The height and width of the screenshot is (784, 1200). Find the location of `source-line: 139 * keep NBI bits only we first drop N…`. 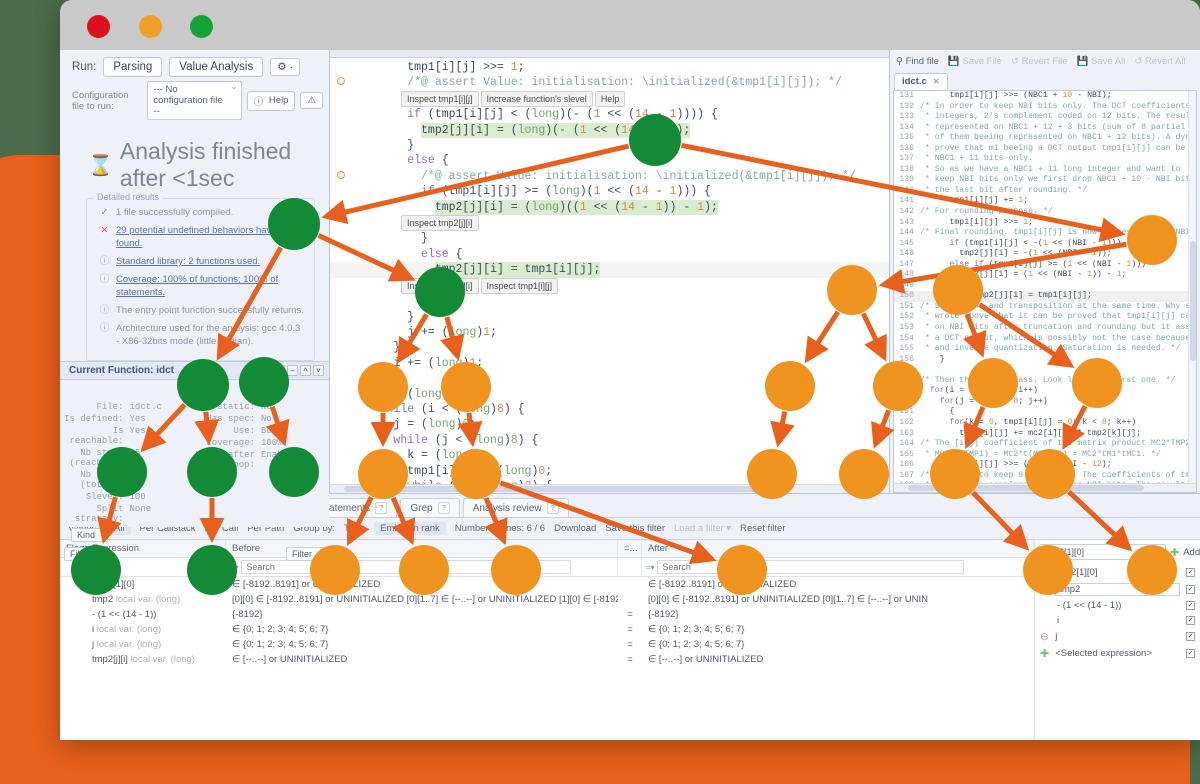

source-line: 139 * keep NBI bits only we first drop N… is located at coordinates (1045, 180).